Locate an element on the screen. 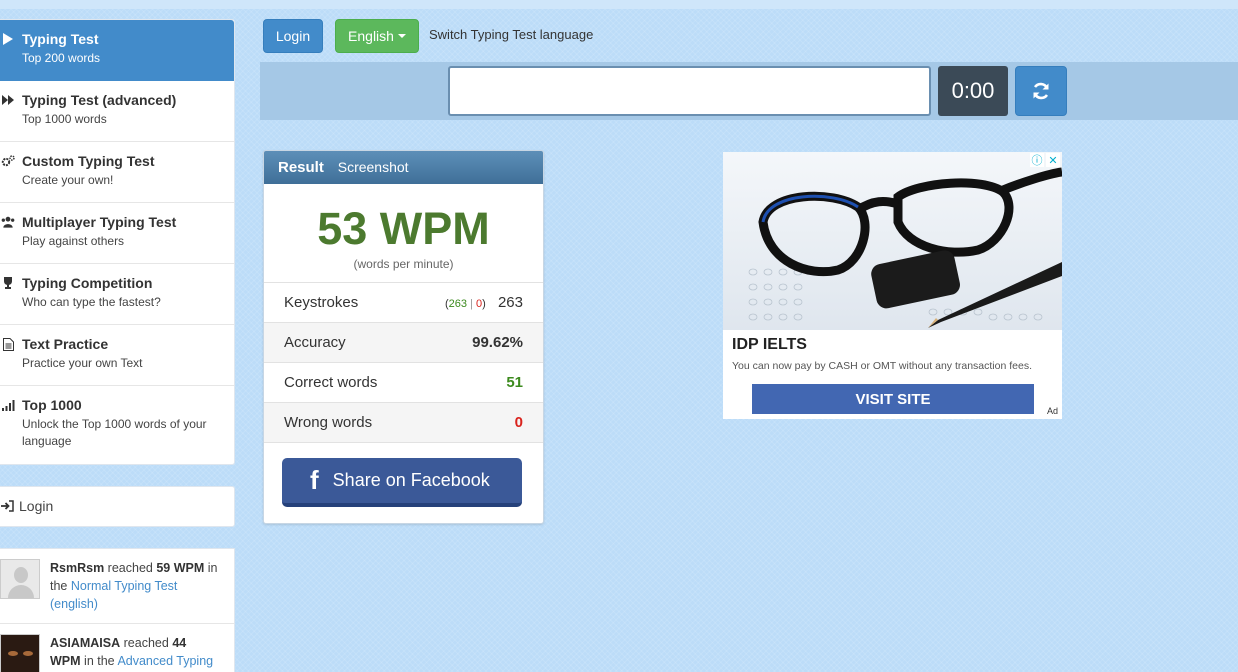 Image resolution: width=1238 pixels, height=672 pixels. sidebar-item-subtitle: Play against others is located at coordinates (73, 241).